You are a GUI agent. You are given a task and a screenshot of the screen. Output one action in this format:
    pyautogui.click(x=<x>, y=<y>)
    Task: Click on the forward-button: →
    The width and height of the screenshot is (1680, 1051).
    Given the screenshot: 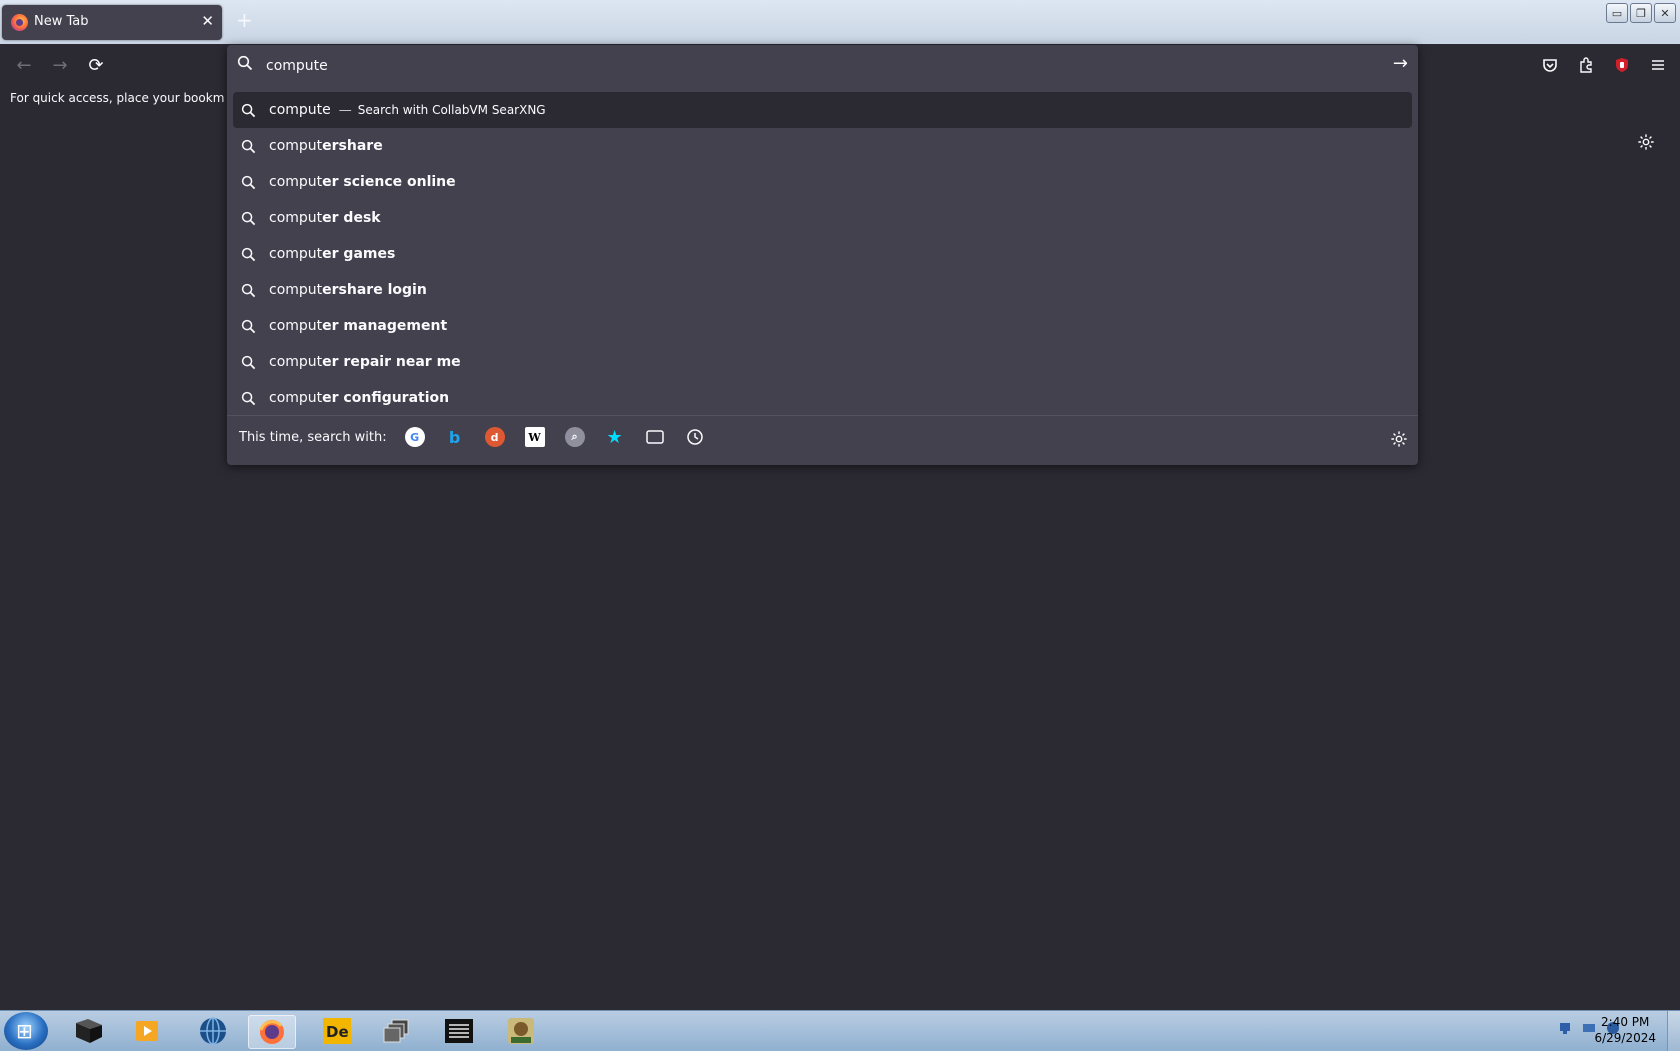 What is the action you would take?
    pyautogui.click(x=60, y=65)
    